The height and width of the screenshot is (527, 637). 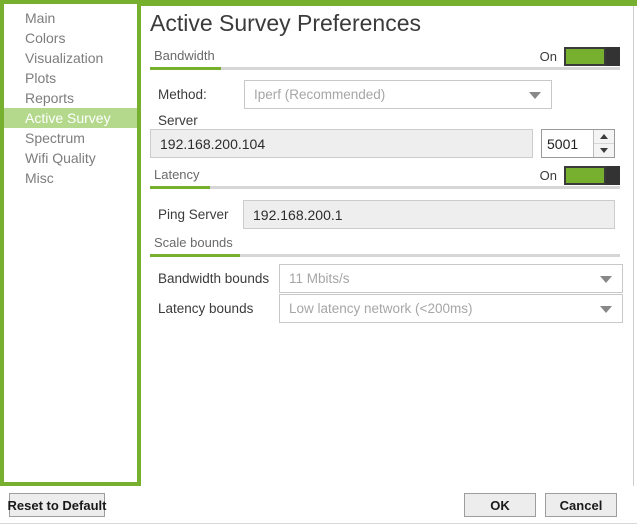 What do you see at coordinates (193, 242) in the screenshot?
I see `scale-bounds-section-title: Scale bounds` at bounding box center [193, 242].